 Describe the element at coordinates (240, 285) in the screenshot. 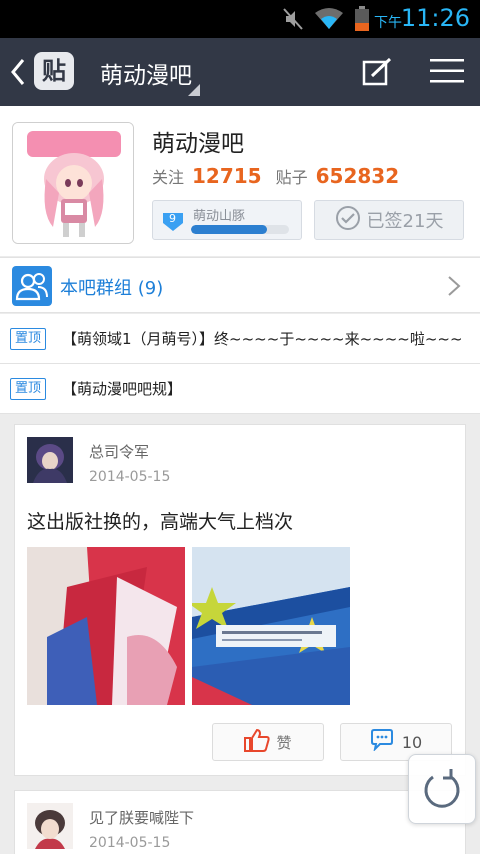

I see `group-row: 本吧群组 (9)` at that location.